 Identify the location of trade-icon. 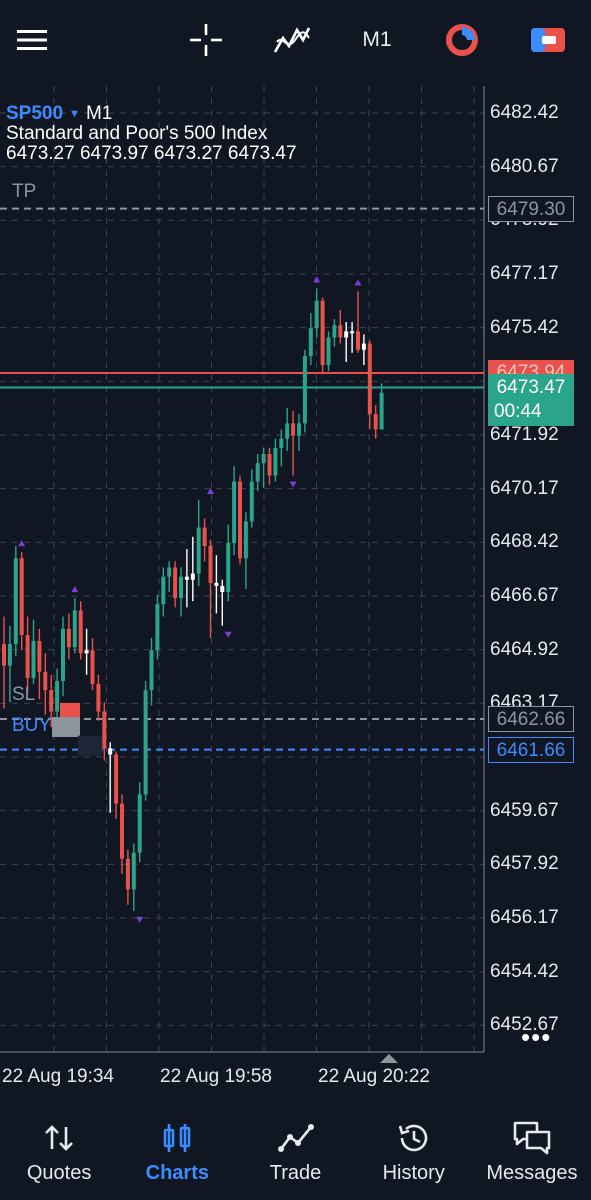
(548, 40).